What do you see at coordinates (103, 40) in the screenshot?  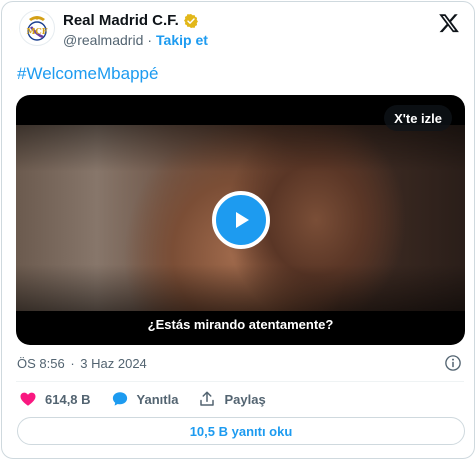 I see `author-handle: @realmadrid` at bounding box center [103, 40].